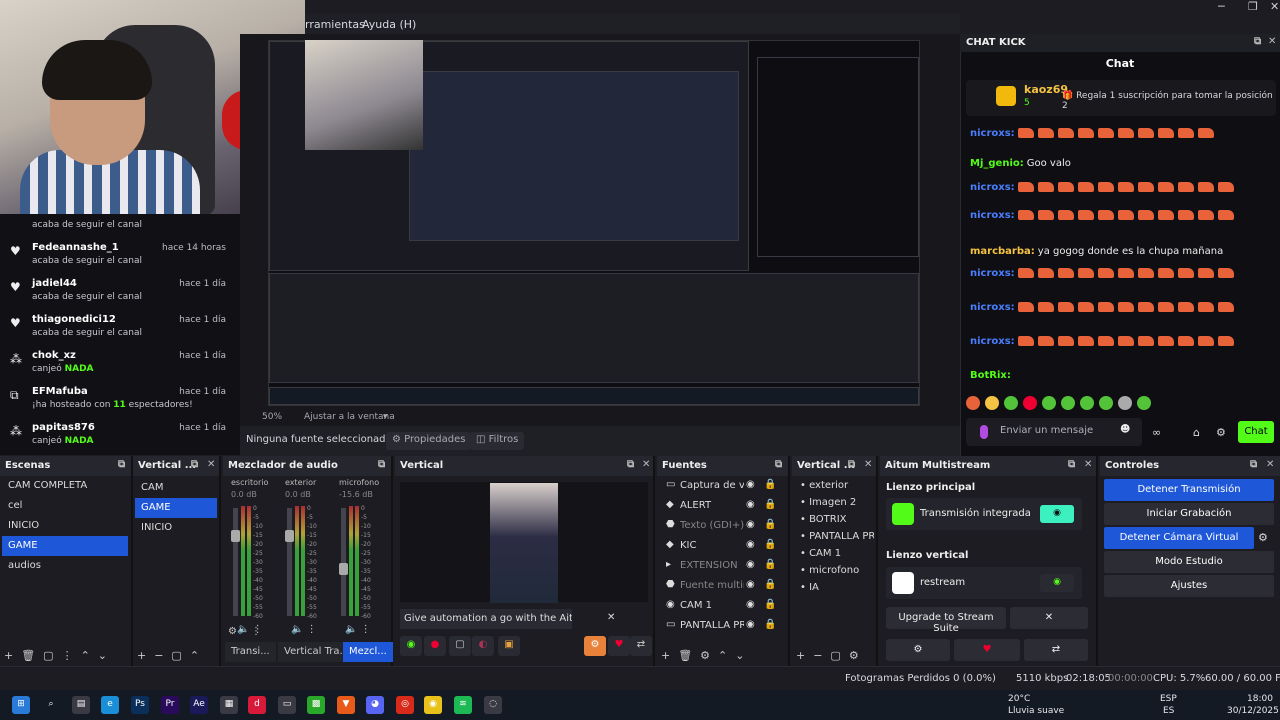 The image size is (1280, 720). Describe the element at coordinates (724, 626) in the screenshot. I see `source-item: ▭ PANTALLA PRIN◉ 🔒` at that location.